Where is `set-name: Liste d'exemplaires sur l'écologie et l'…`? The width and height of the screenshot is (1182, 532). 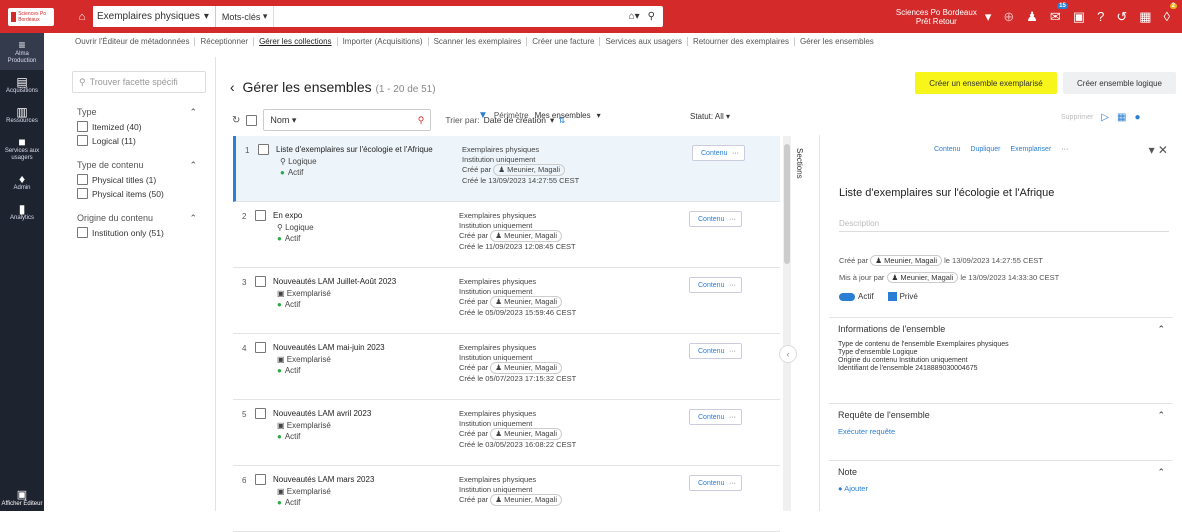
set-name: Liste d'exemplaires sur l'écologie et l'… is located at coordinates (361, 149).